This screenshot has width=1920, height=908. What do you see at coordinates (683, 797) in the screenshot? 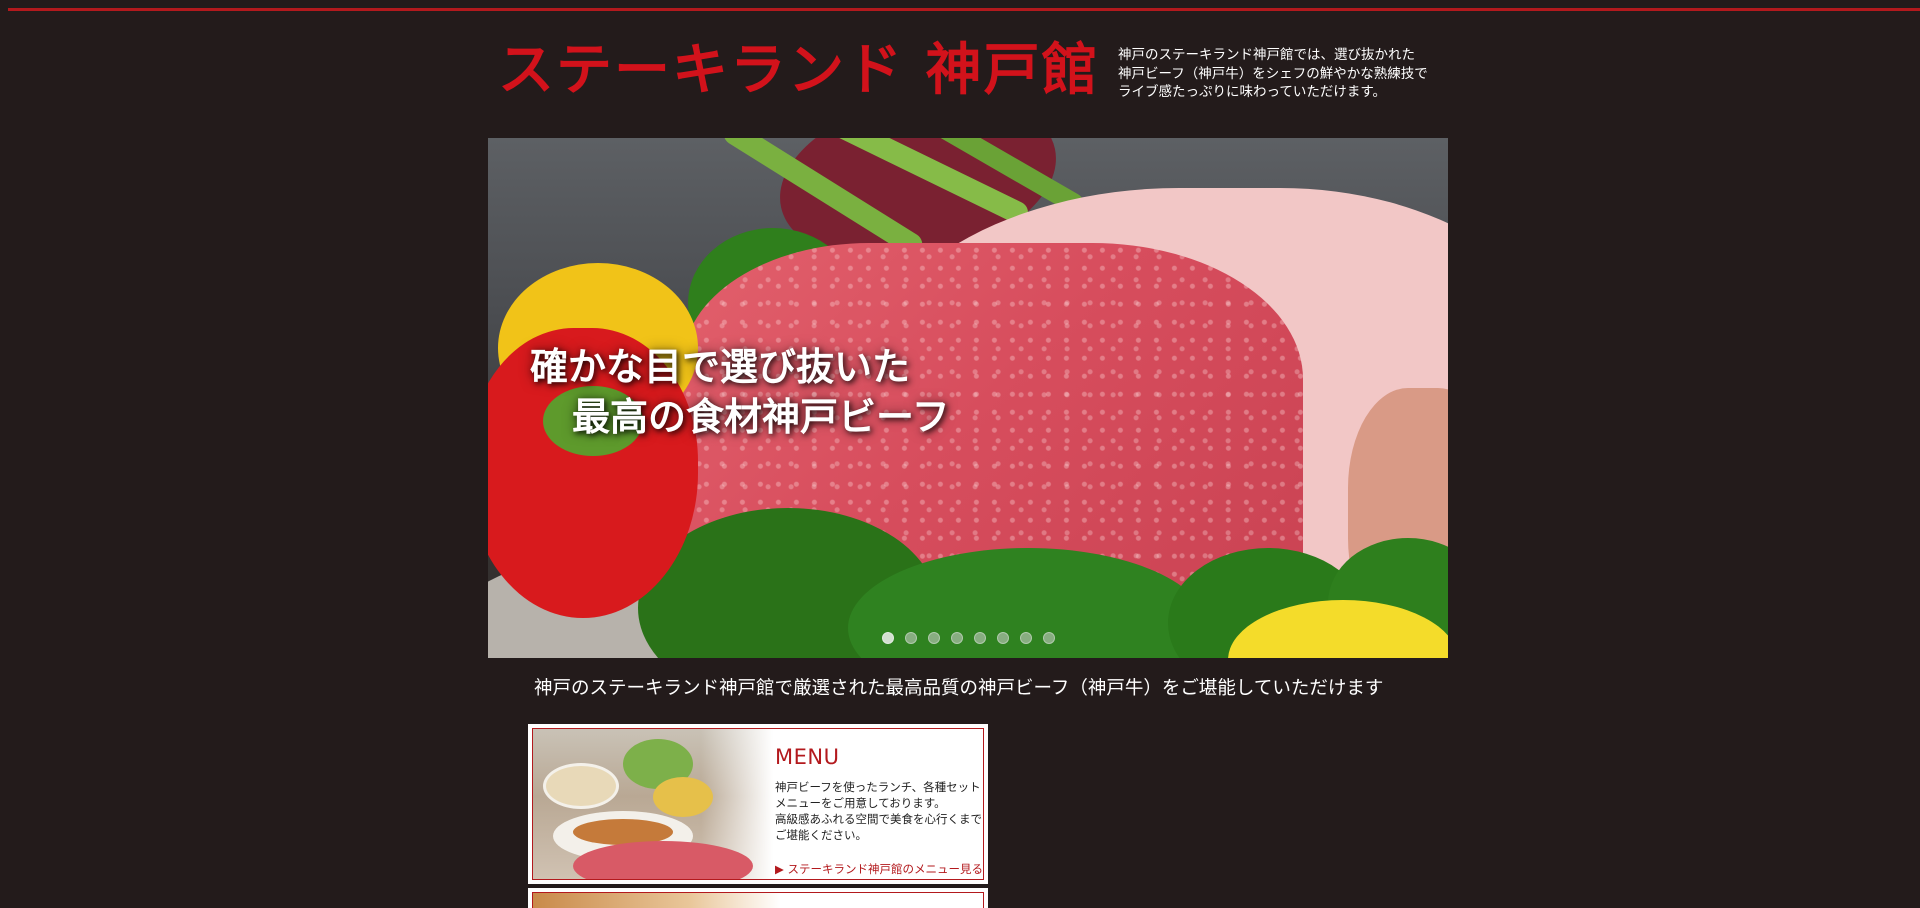
I see `menu-vegetable-image` at bounding box center [683, 797].